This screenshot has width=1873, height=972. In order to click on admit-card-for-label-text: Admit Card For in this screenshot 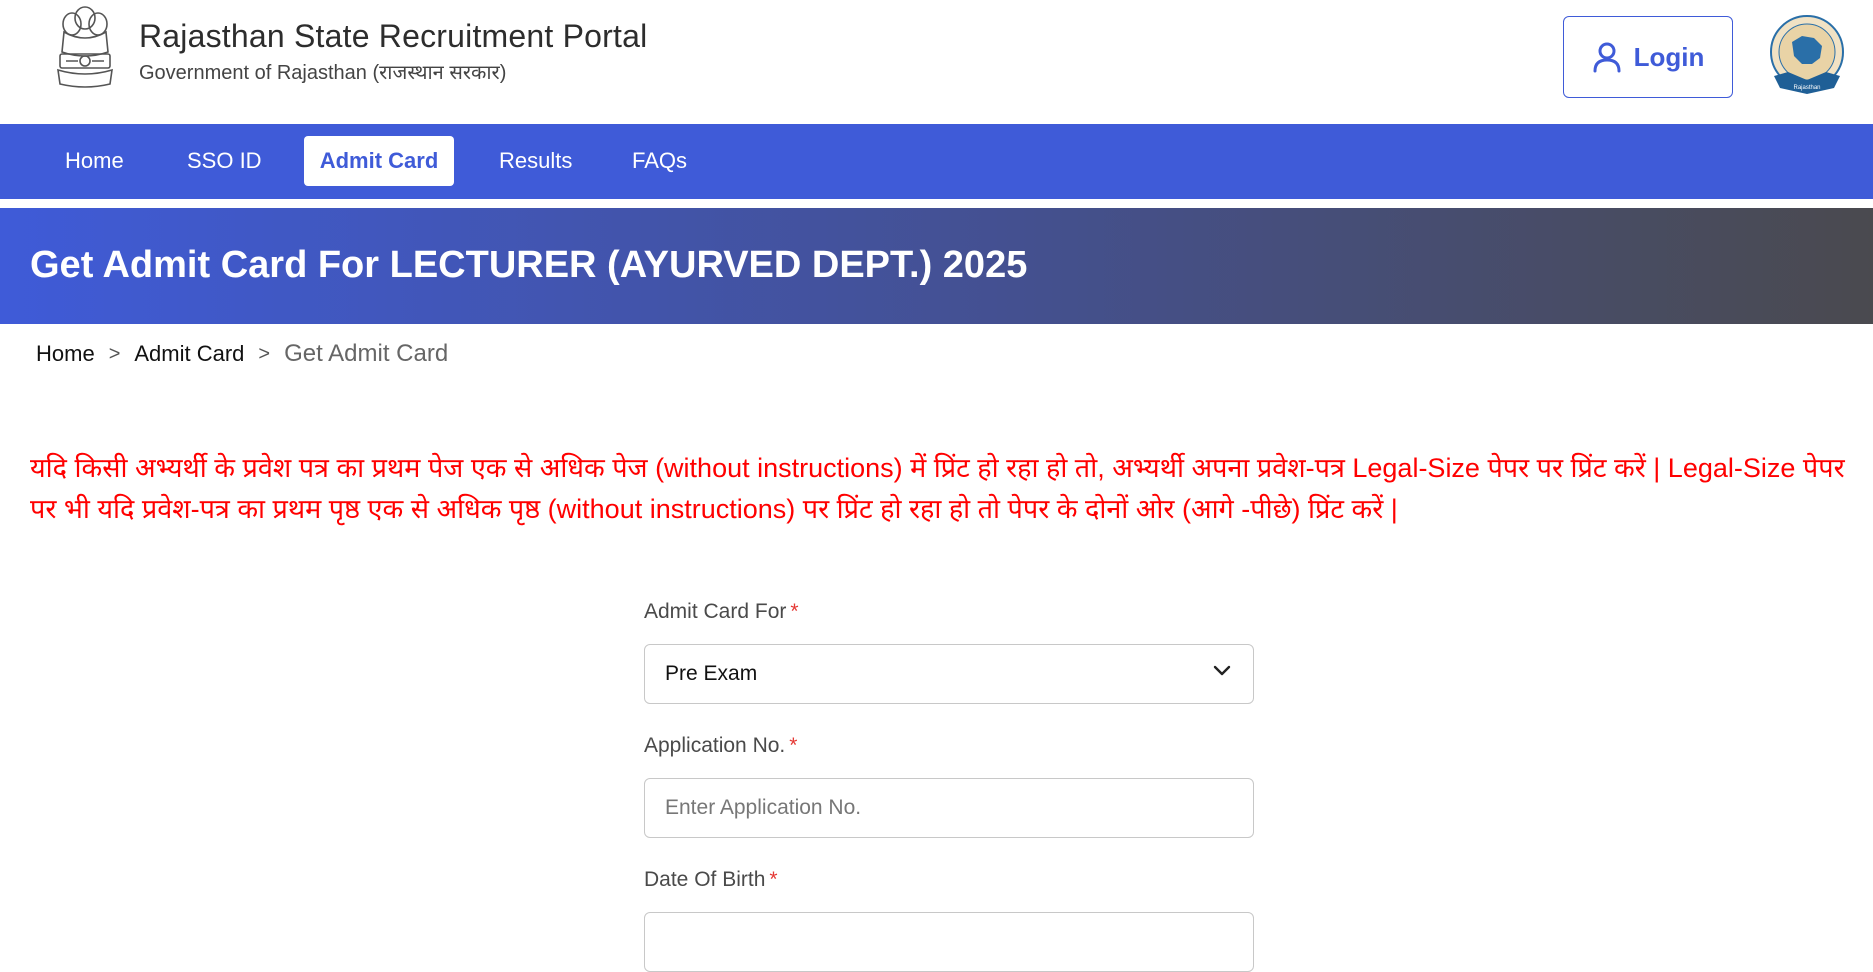, I will do `click(715, 611)`.